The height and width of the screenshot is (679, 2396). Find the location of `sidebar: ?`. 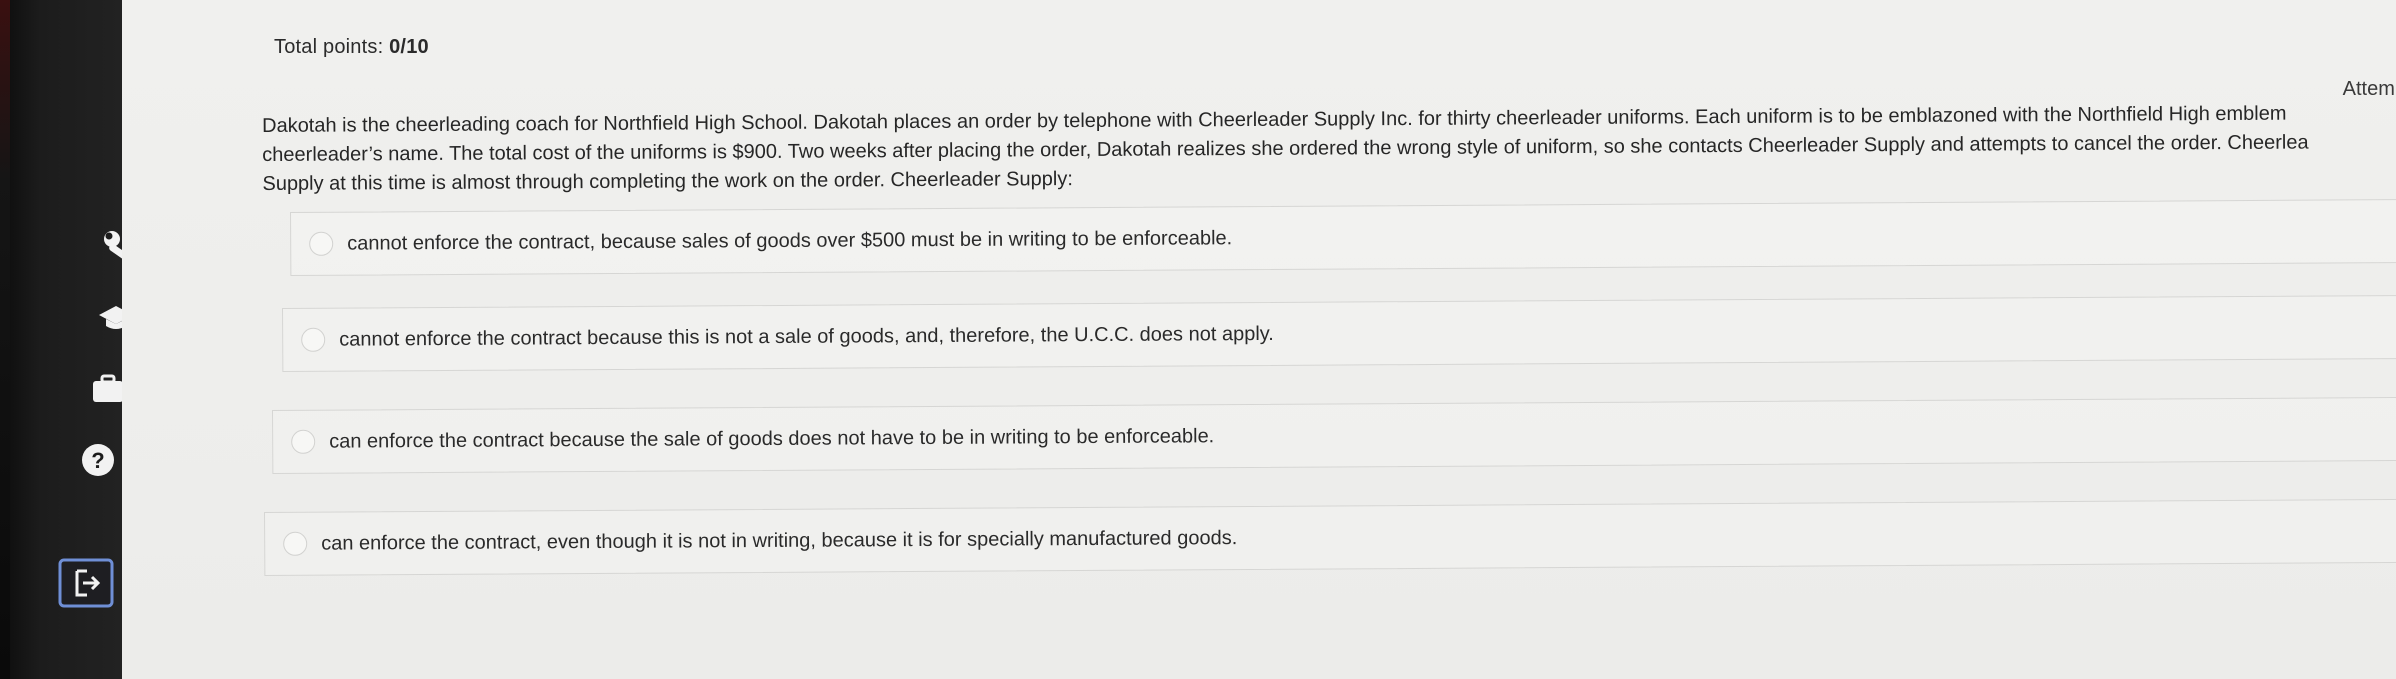

sidebar: ? is located at coordinates (78, 339).